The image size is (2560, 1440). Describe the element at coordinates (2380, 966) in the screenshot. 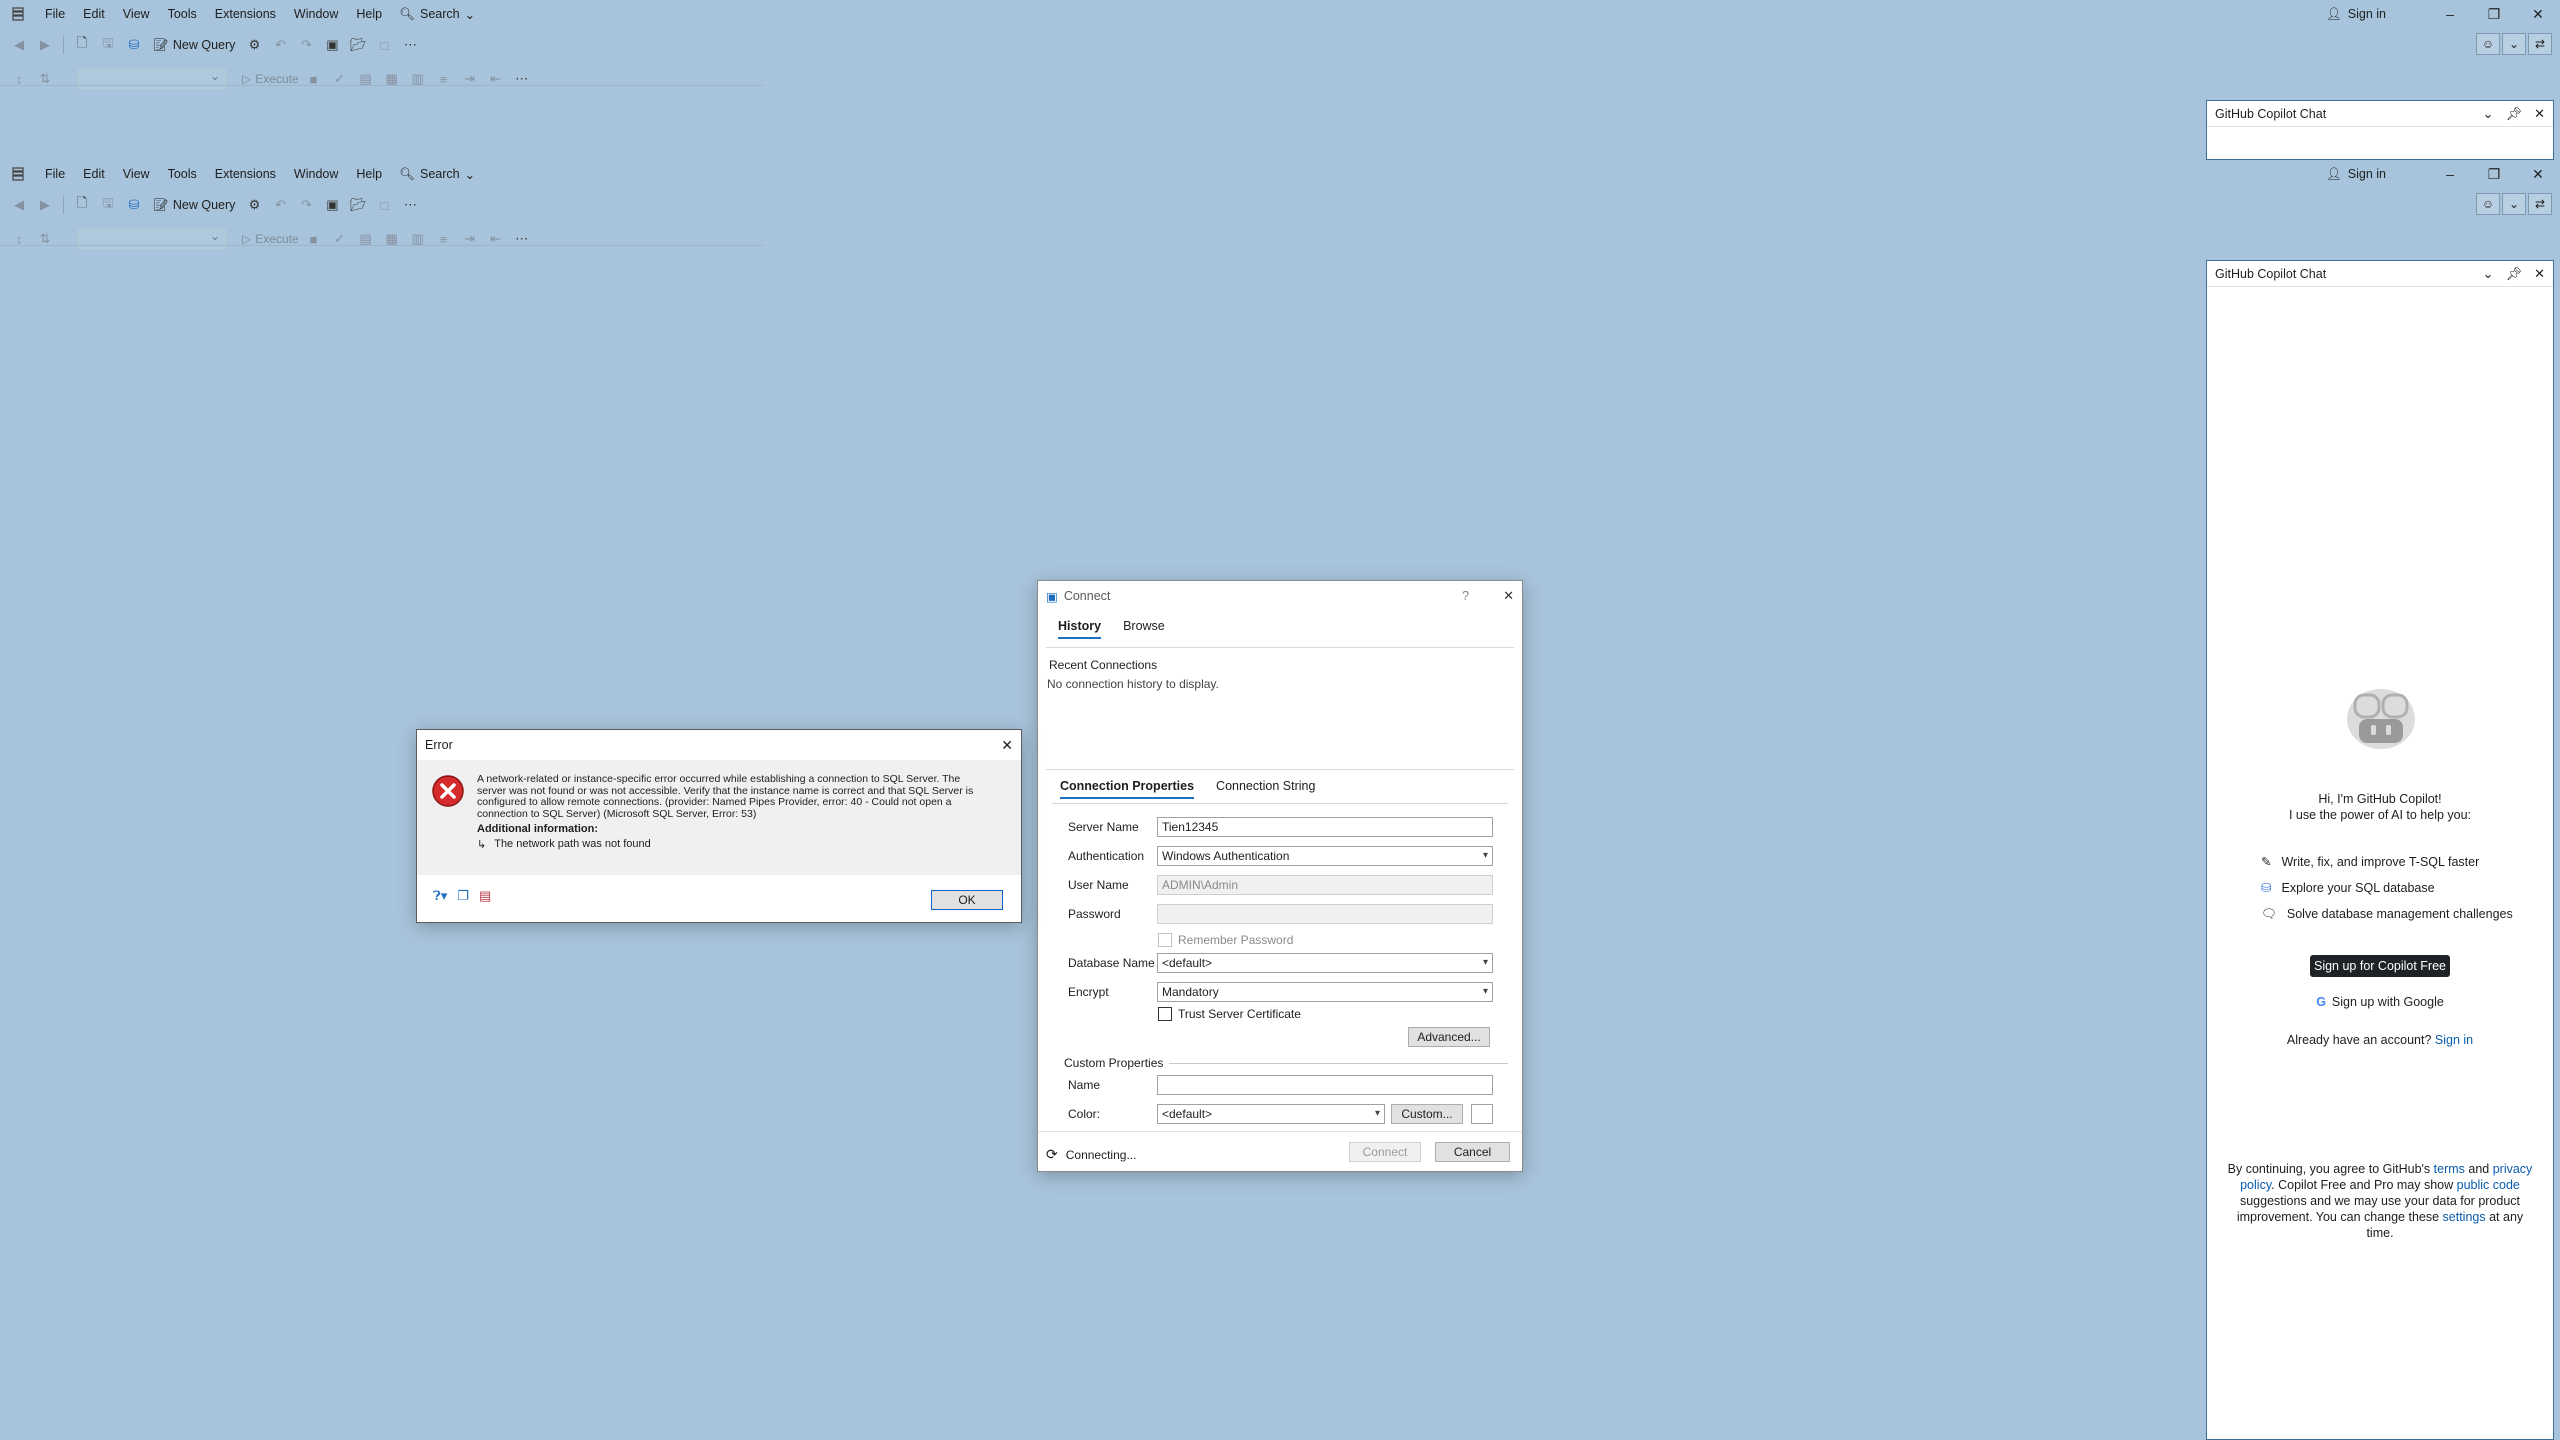

I see `signup-copilot-free-button: Sign up for Copilot Free` at that location.